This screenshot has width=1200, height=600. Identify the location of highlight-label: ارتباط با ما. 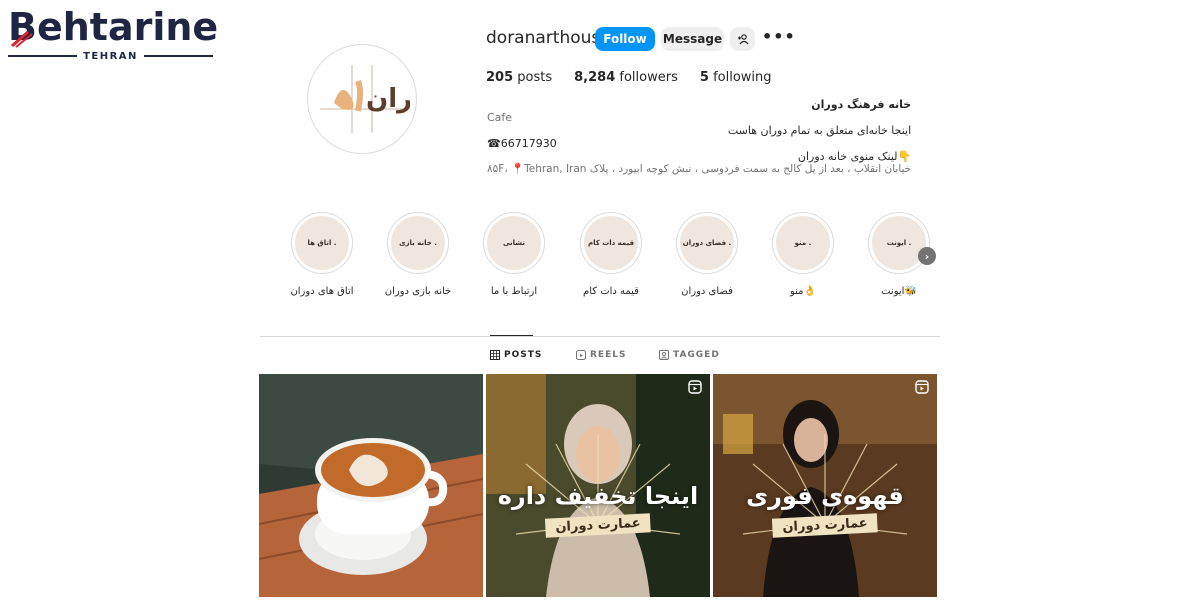
(514, 291).